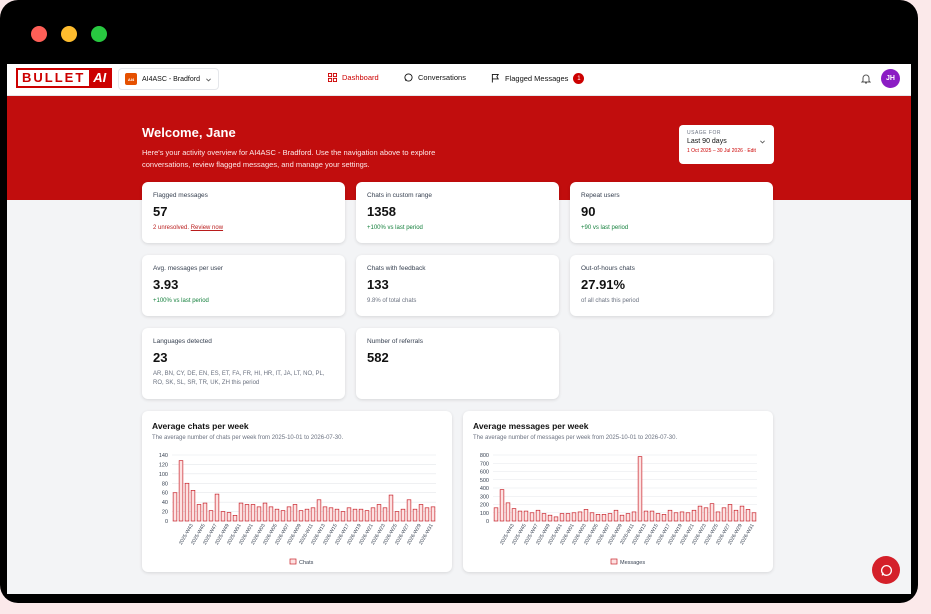  Describe the element at coordinates (189, 132) in the screenshot. I see `welcome-title: Welcome, Jane` at that location.